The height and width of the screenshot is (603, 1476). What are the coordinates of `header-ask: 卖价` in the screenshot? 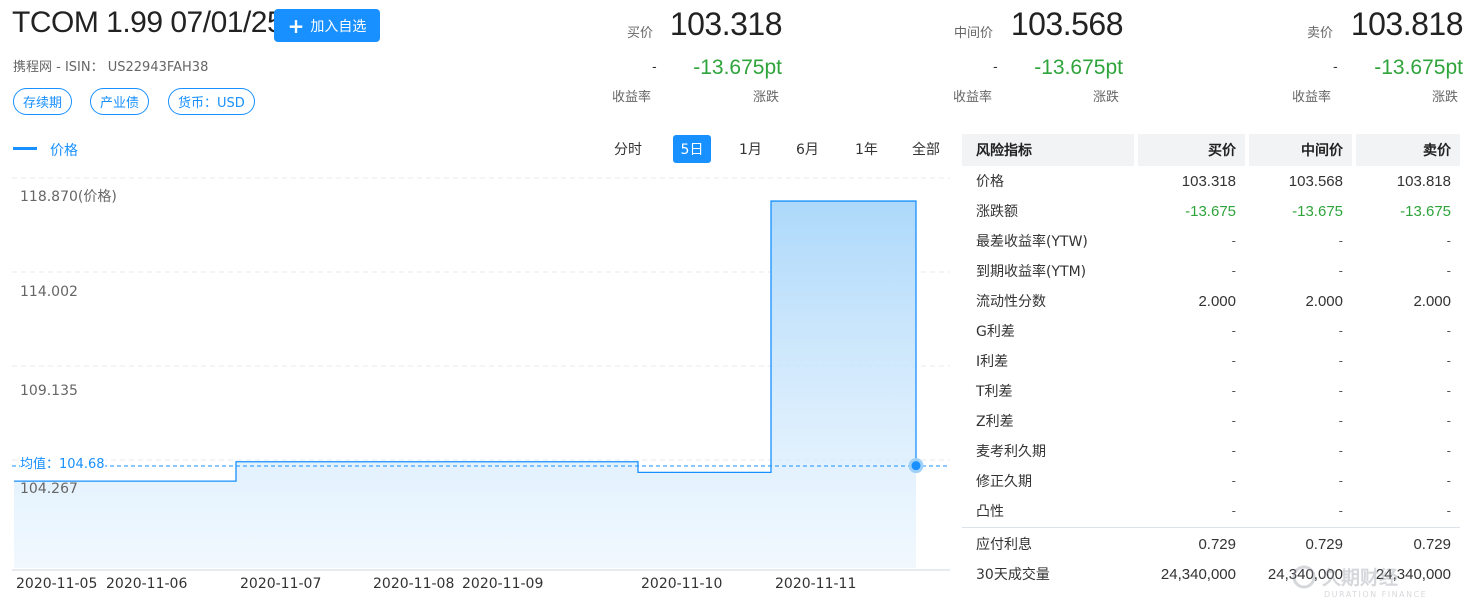 It's located at (1408, 150).